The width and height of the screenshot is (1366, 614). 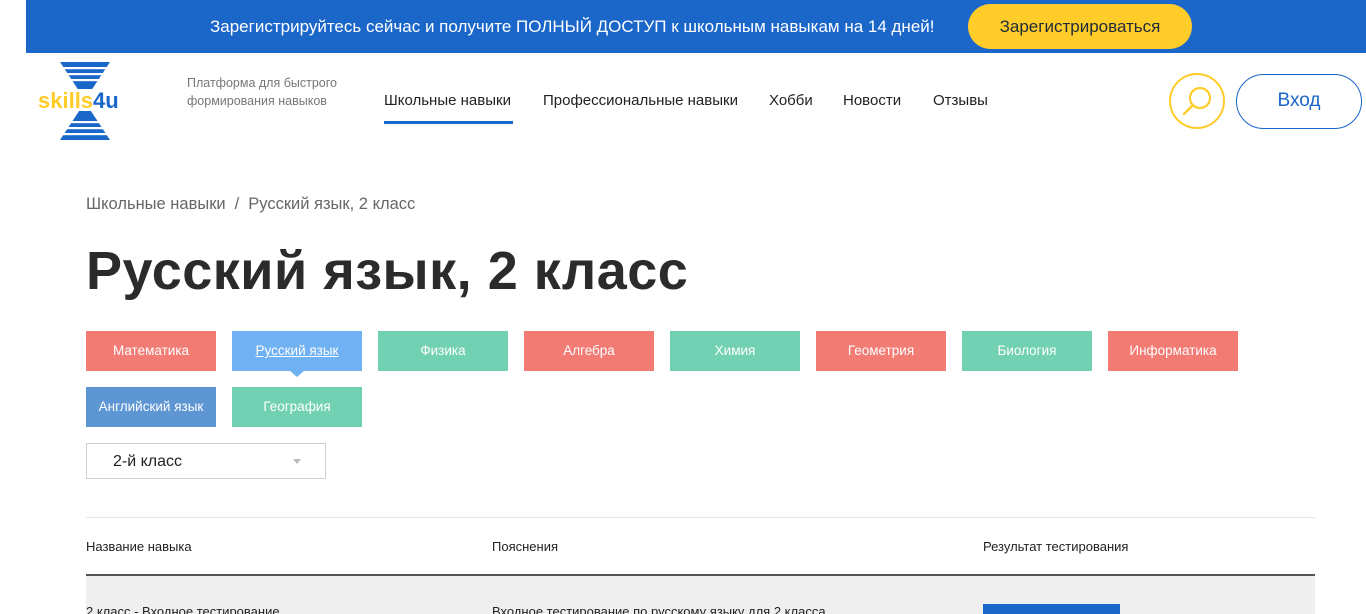 I want to click on search-button, so click(x=1197, y=101).